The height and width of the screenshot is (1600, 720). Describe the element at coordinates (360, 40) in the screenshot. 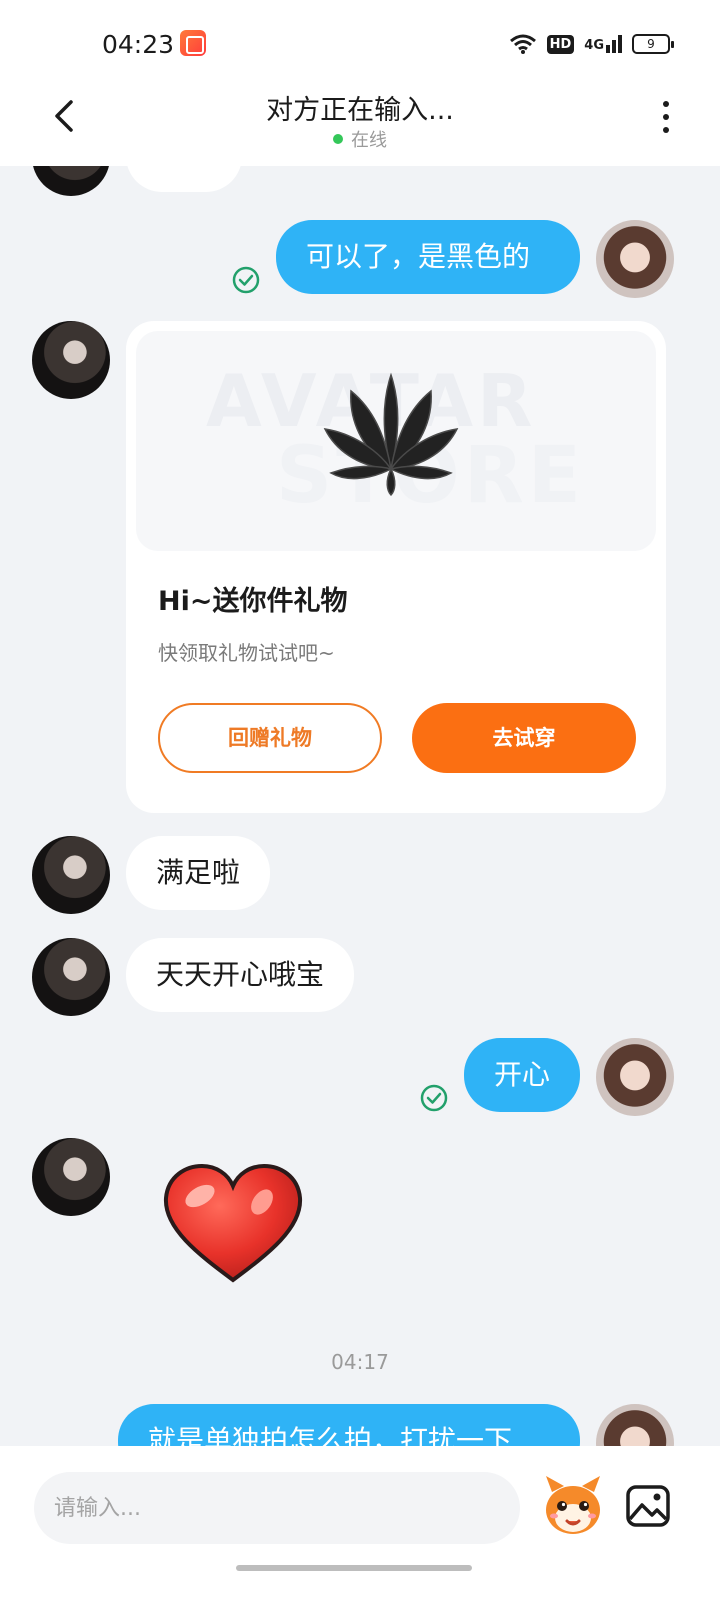

I see `status-bar: 04:23 HD 4G 9` at that location.